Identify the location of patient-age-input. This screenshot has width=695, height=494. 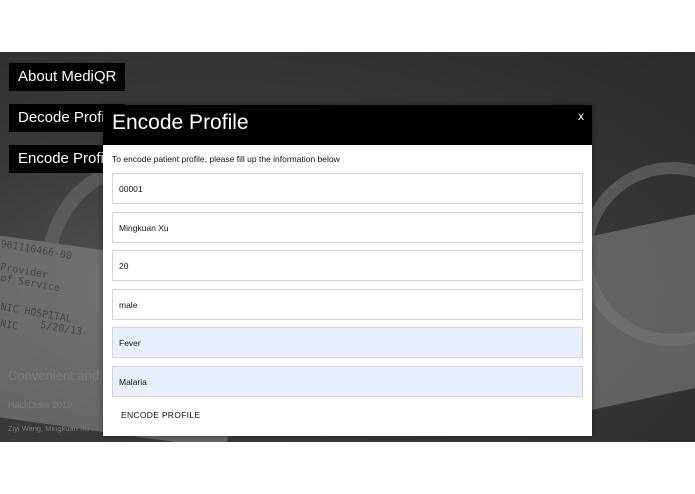
(347, 265).